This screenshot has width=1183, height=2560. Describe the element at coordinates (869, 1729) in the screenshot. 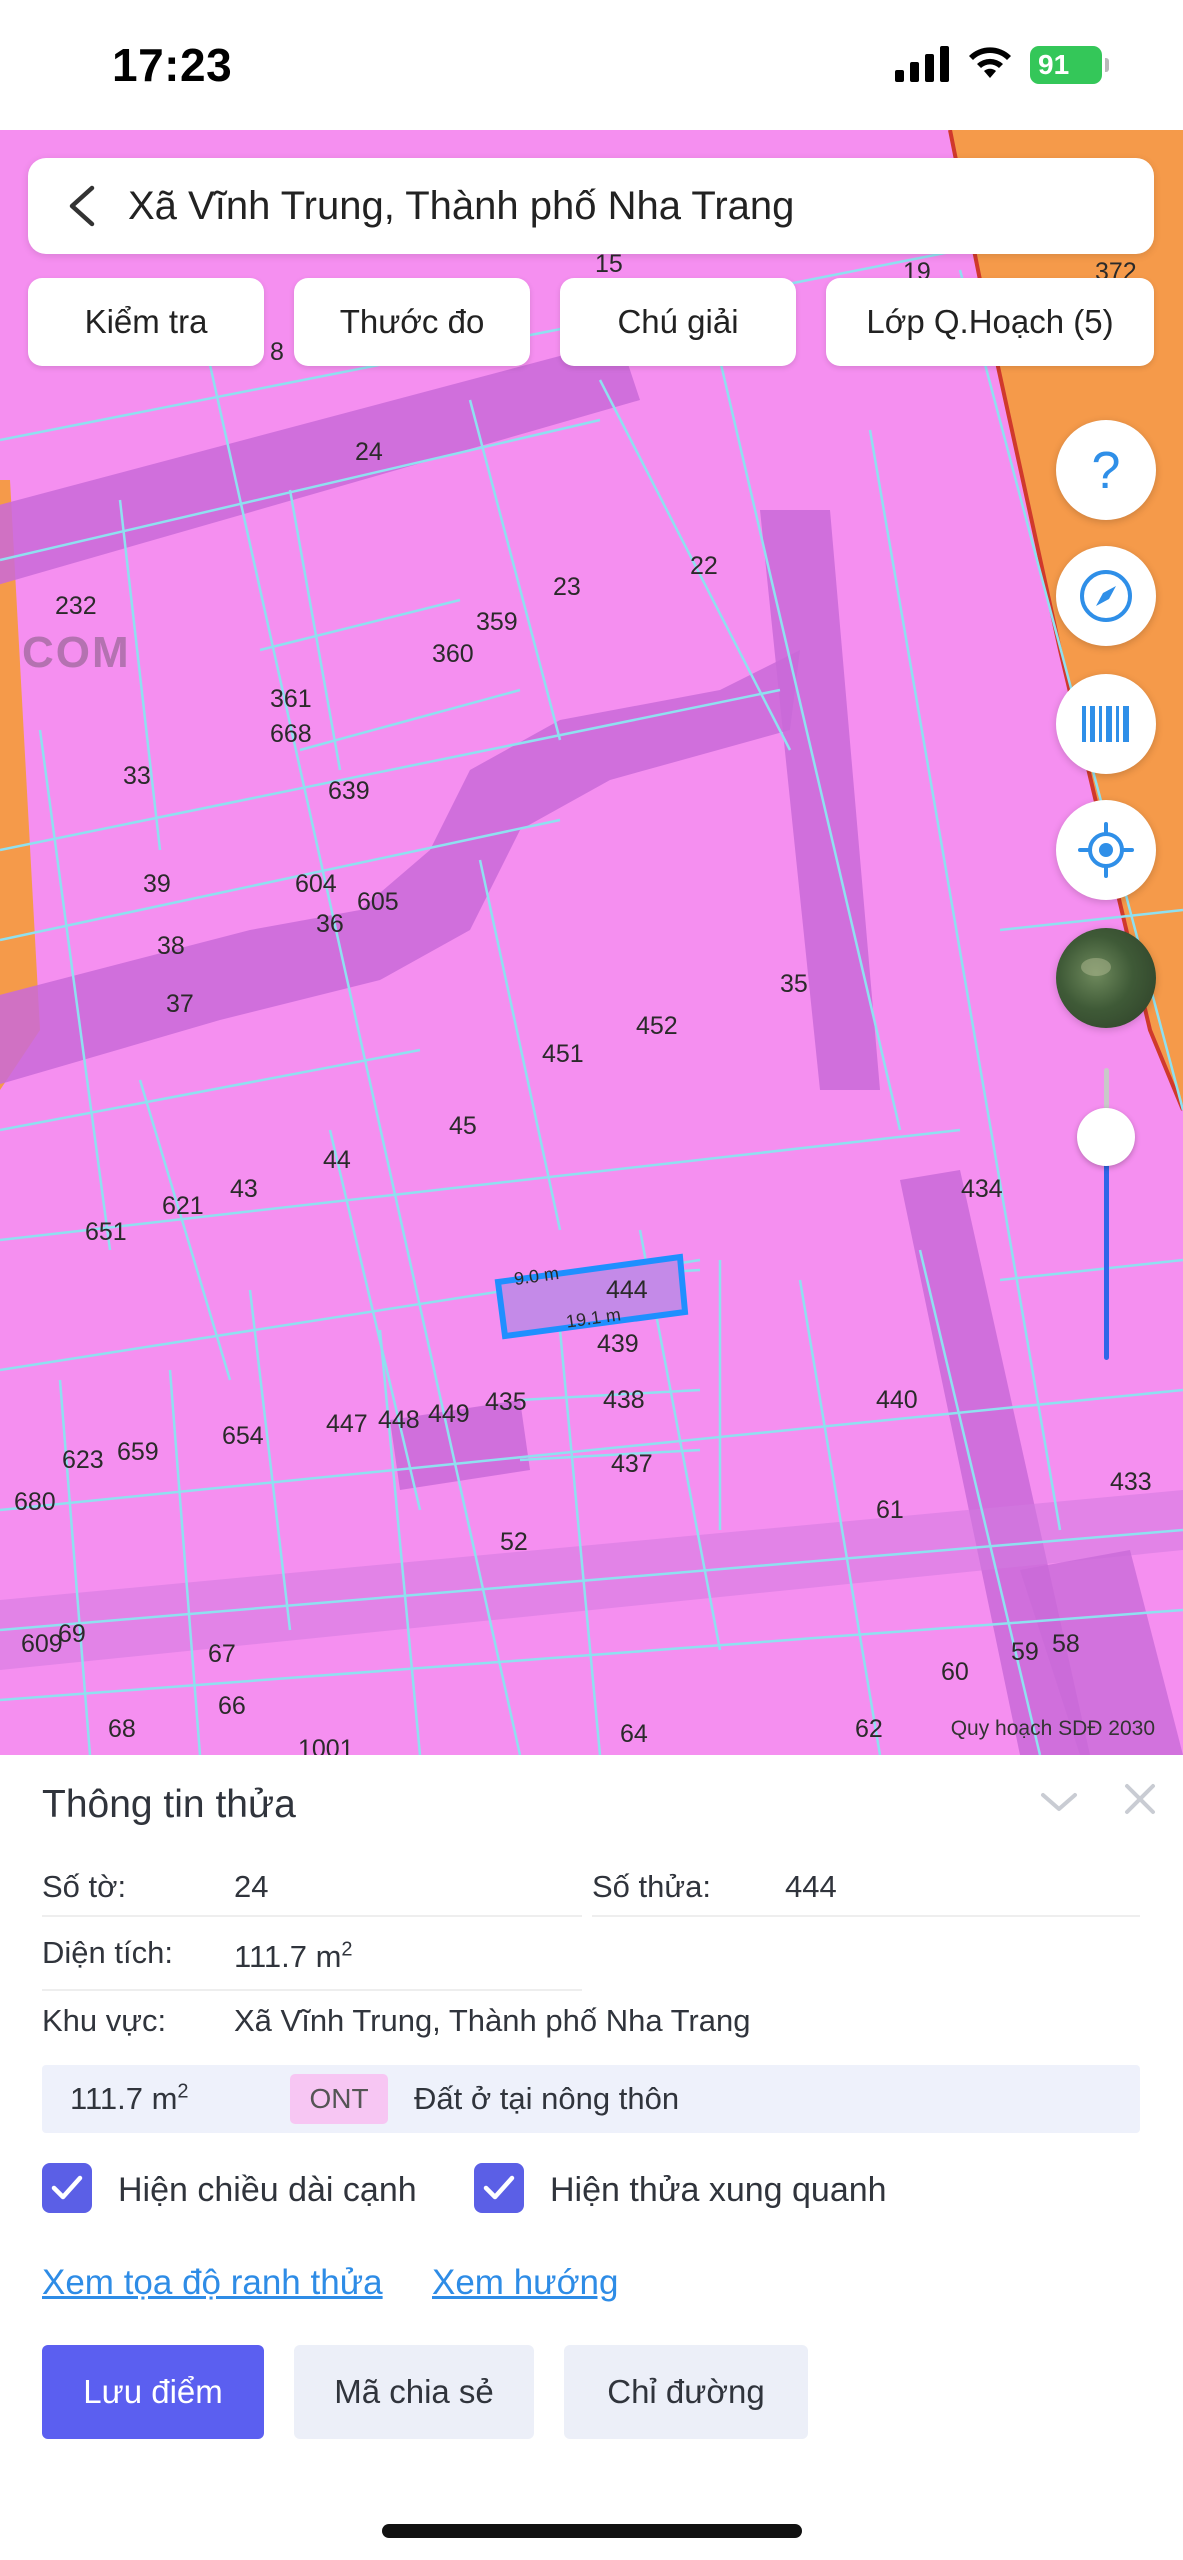

I see `parcel-label: 62` at that location.